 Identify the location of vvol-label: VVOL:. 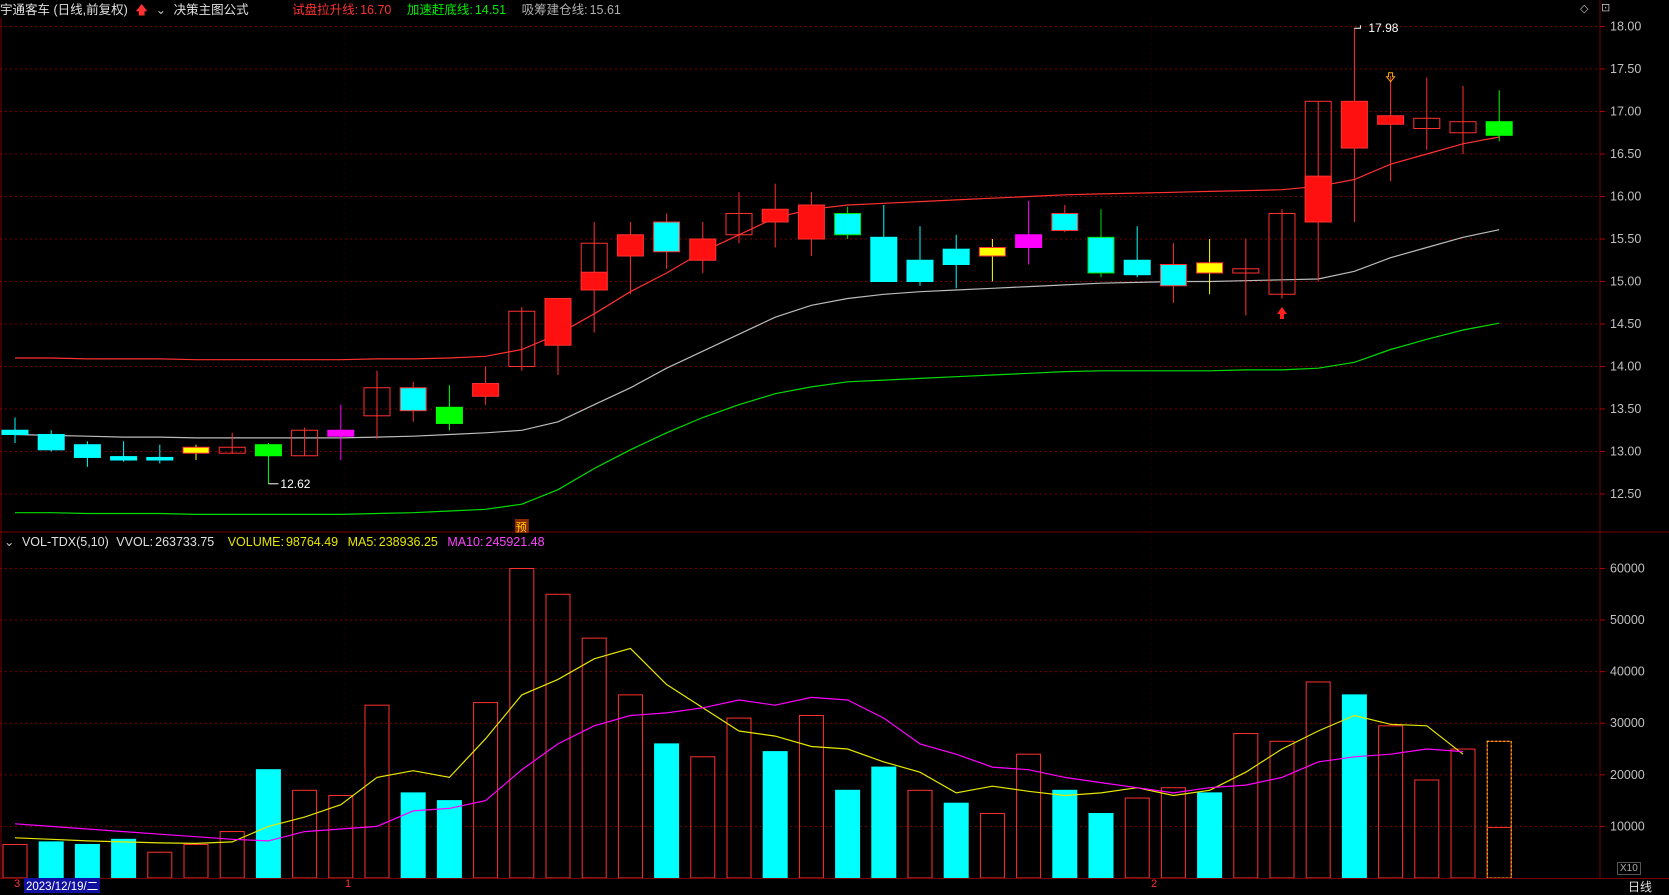
(135, 542).